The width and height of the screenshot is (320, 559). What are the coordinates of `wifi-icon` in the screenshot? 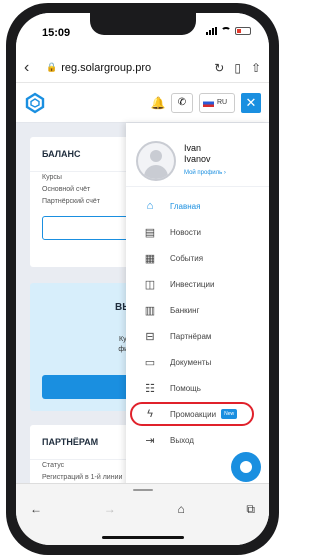 It's located at (226, 31).